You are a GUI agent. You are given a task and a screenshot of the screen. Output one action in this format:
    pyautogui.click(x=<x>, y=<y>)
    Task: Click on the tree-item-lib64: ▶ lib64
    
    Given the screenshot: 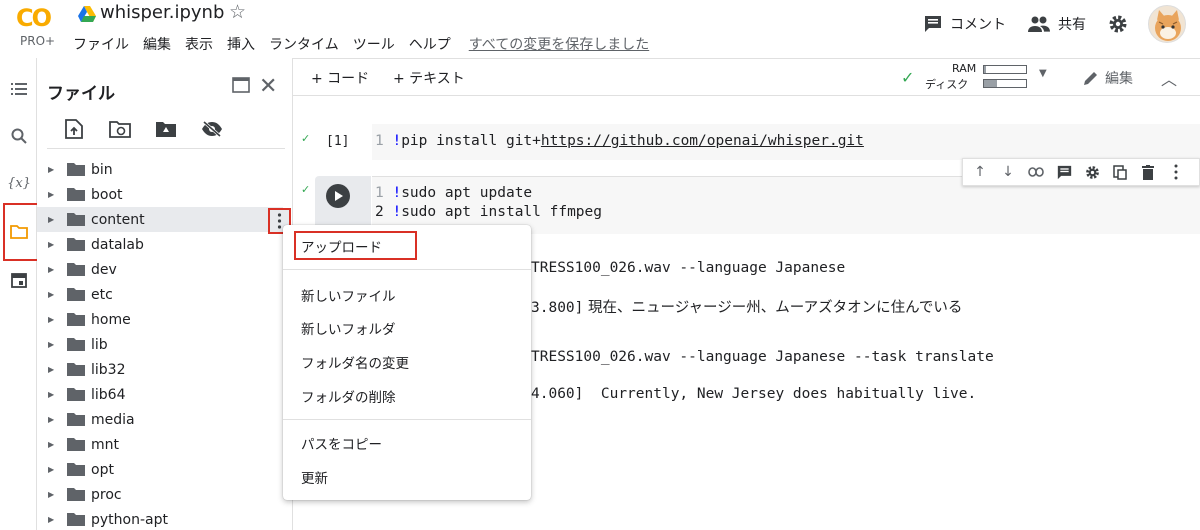 What is the action you would take?
    pyautogui.click(x=165, y=394)
    